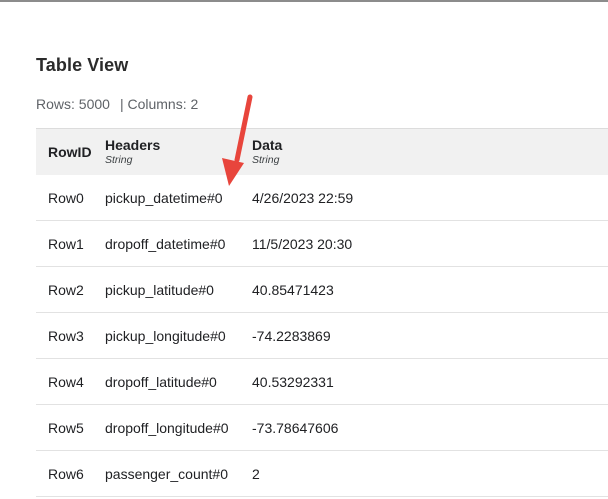 This screenshot has width=608, height=499. I want to click on header-cell: dropoff_longitude#0, so click(167, 428).